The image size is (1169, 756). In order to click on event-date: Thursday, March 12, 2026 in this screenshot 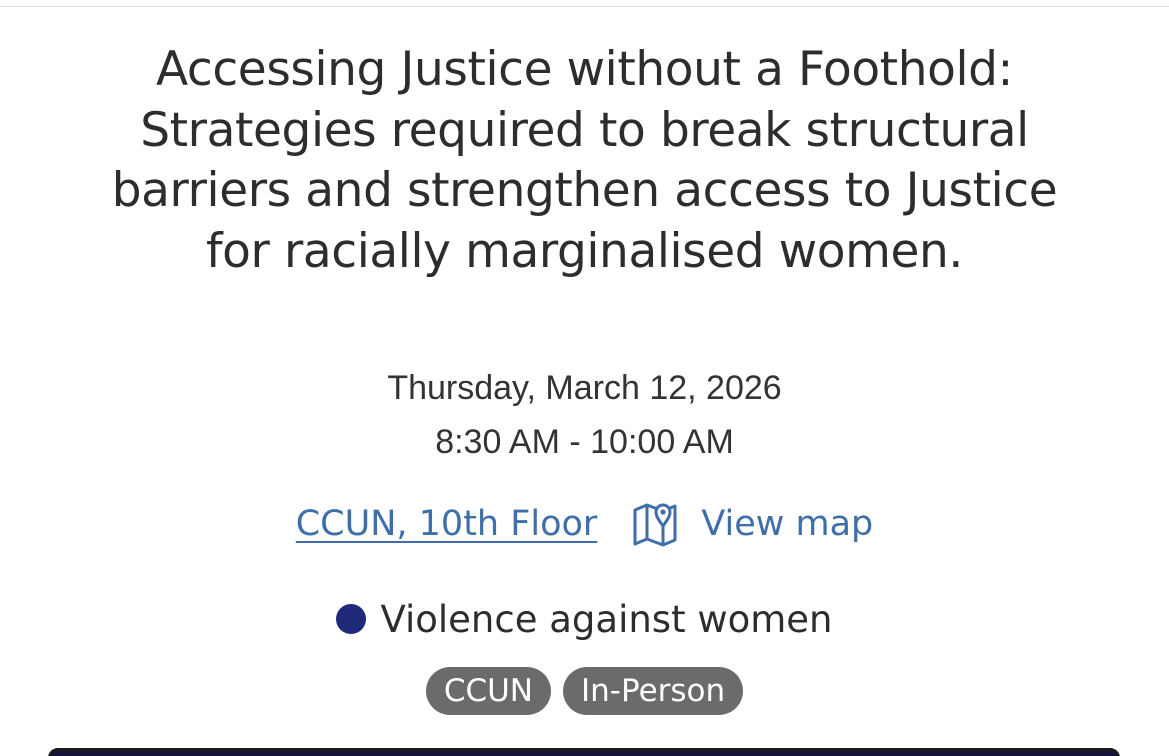, I will do `click(584, 388)`.